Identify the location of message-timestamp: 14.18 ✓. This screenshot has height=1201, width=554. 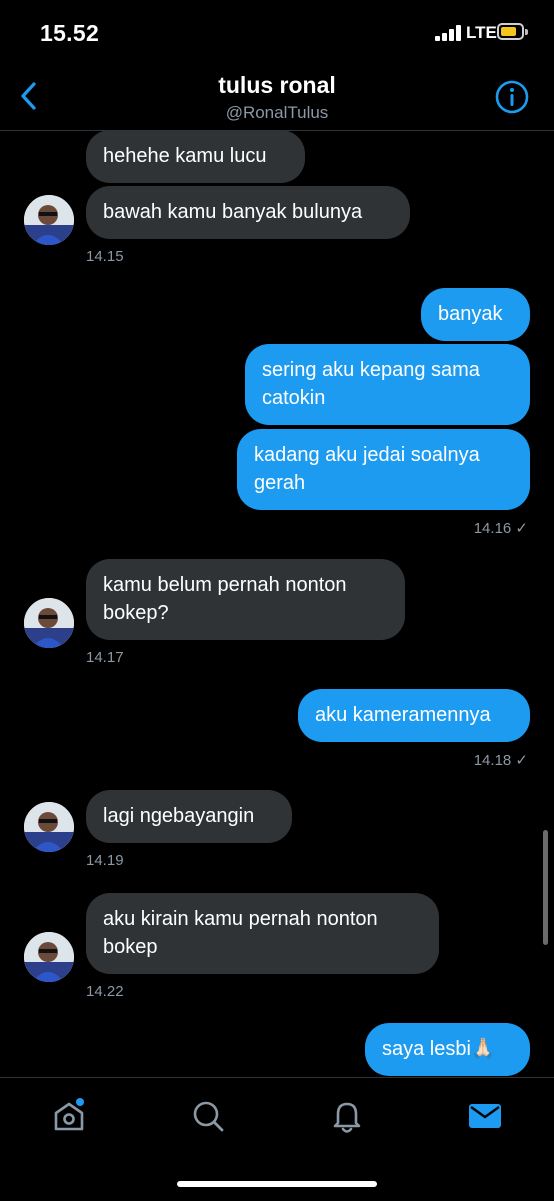
(500, 760).